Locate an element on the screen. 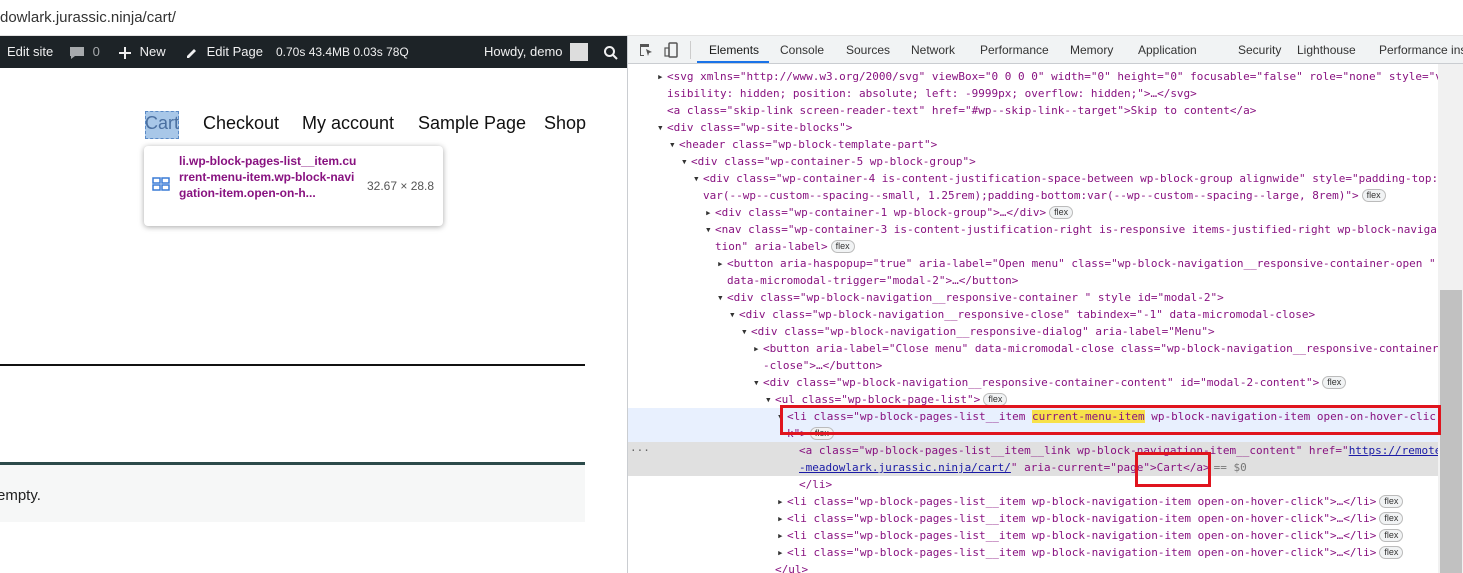 The image size is (1463, 573). comments-link: 0 is located at coordinates (84, 52).